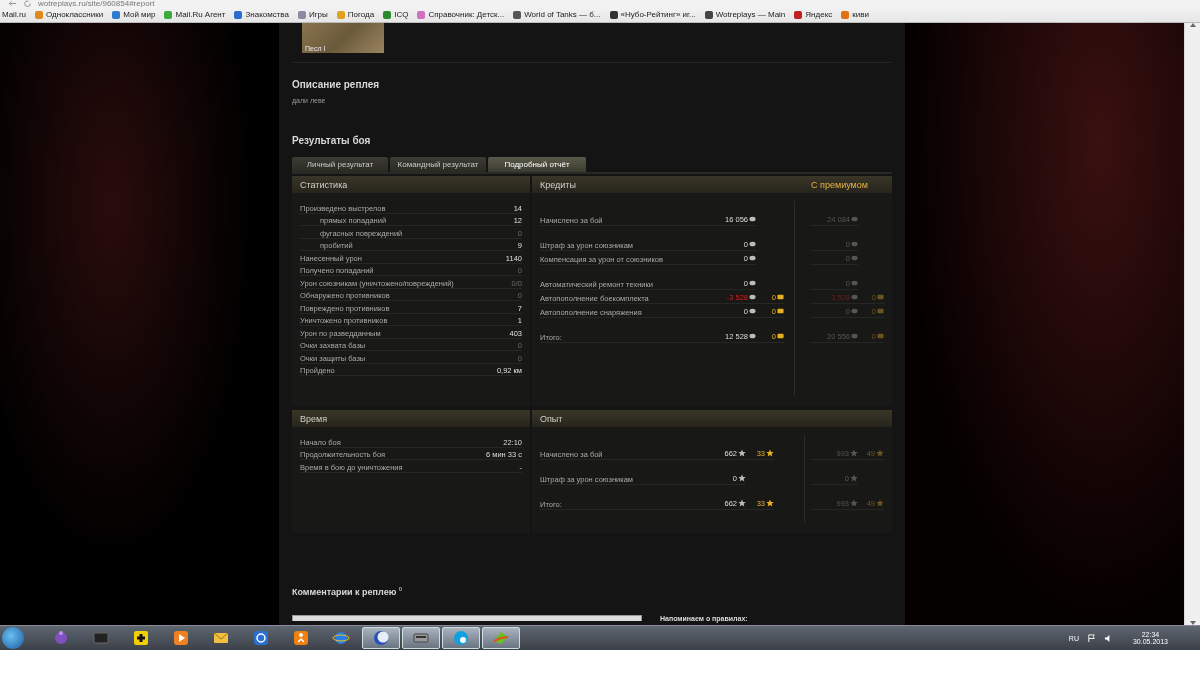 This screenshot has width=1200, height=675. I want to click on bookmark: Mail.Ru Агент, so click(195, 14).